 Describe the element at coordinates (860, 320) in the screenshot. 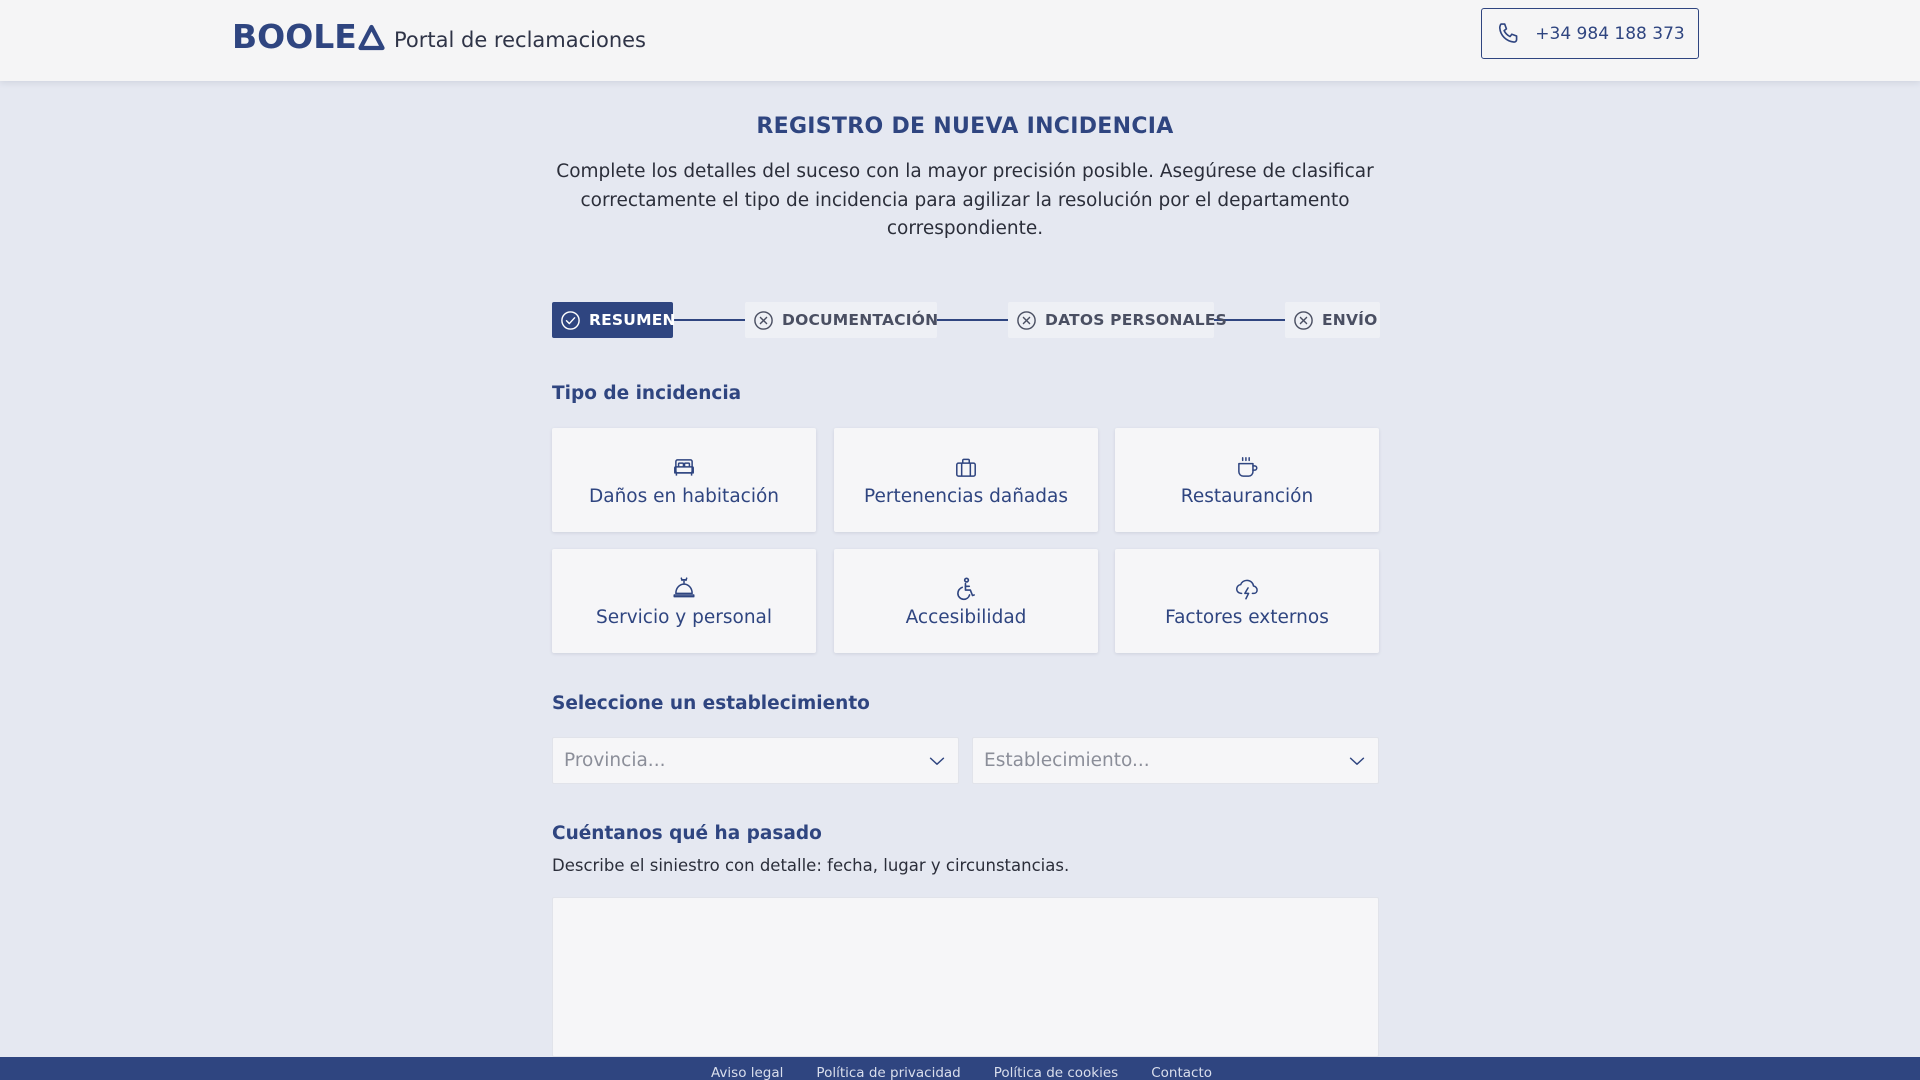

I see `step-label: DOCUMENTACIÓN` at that location.